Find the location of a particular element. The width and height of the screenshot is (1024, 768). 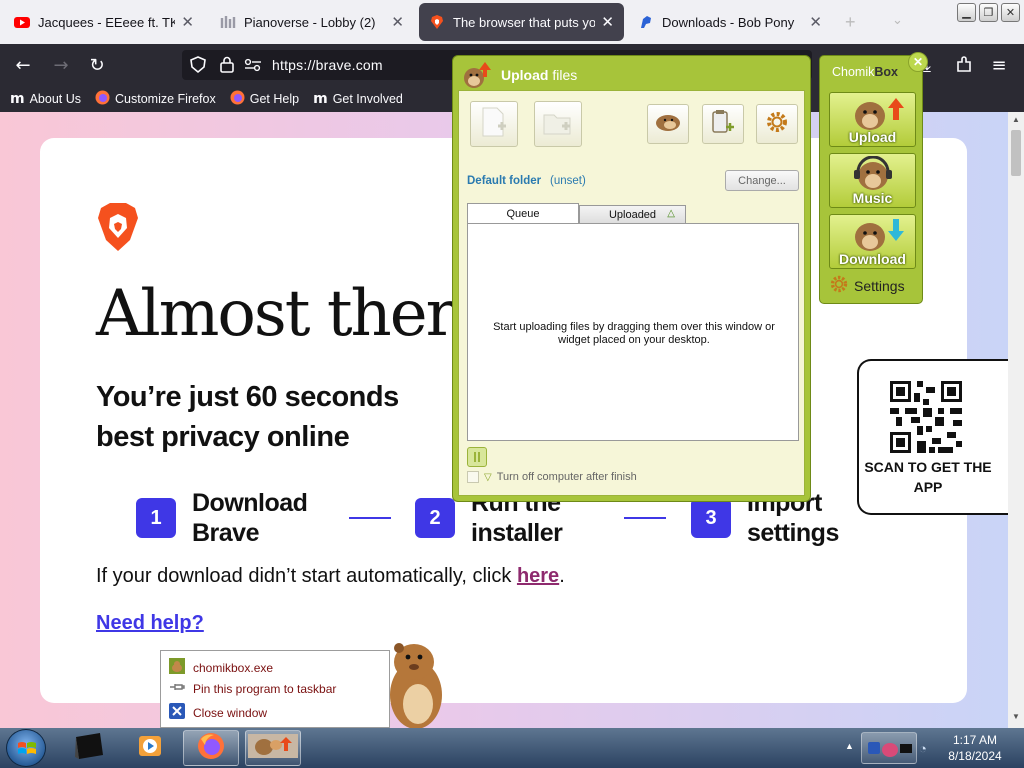

jump-item-close: Close window is located at coordinates (218, 712).